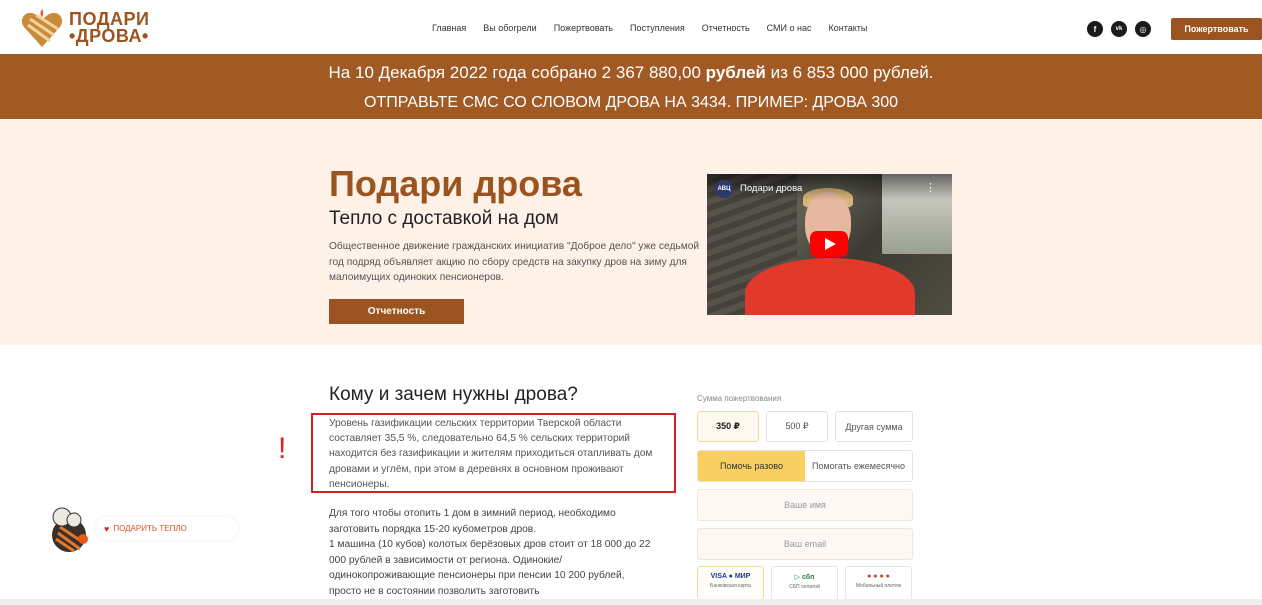 The image size is (1262, 605). I want to click on nav-item-media: СМИ о нас, so click(789, 28).